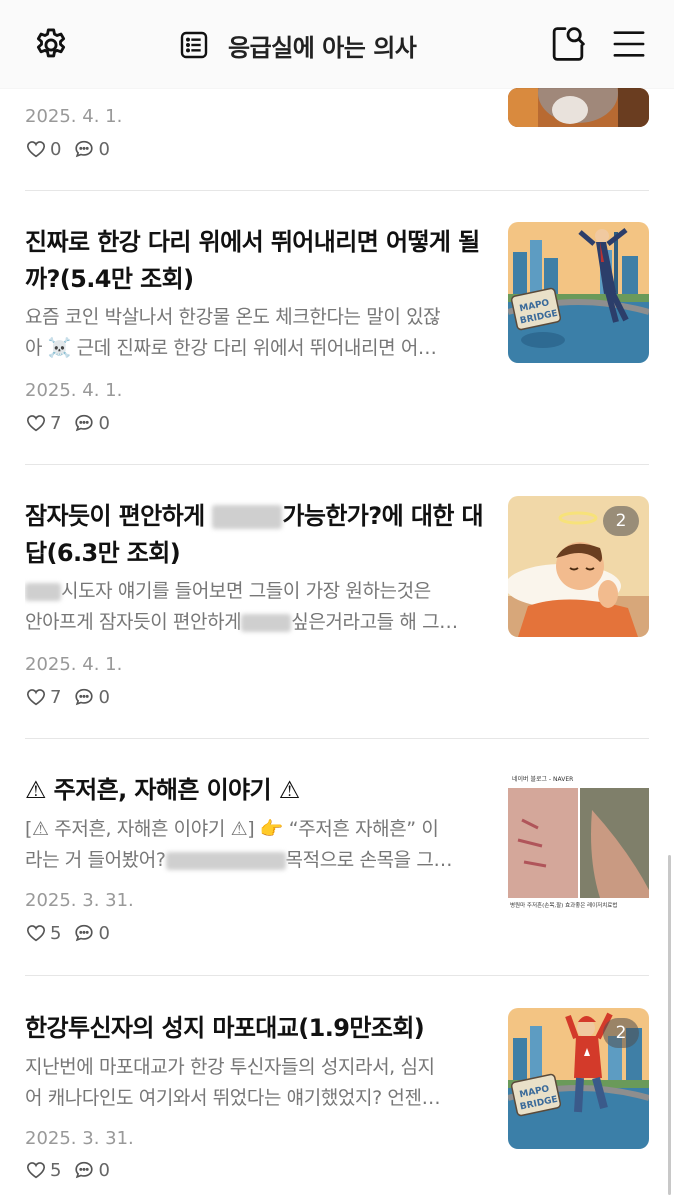 The height and width of the screenshot is (1200, 674). Describe the element at coordinates (322, 47) in the screenshot. I see `blog-title: 응급실에 아는 의사` at that location.